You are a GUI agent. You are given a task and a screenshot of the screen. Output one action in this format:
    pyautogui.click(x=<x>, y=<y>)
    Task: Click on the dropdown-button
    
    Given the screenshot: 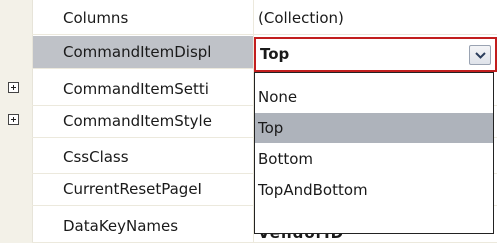 What is the action you would take?
    pyautogui.click(x=480, y=55)
    